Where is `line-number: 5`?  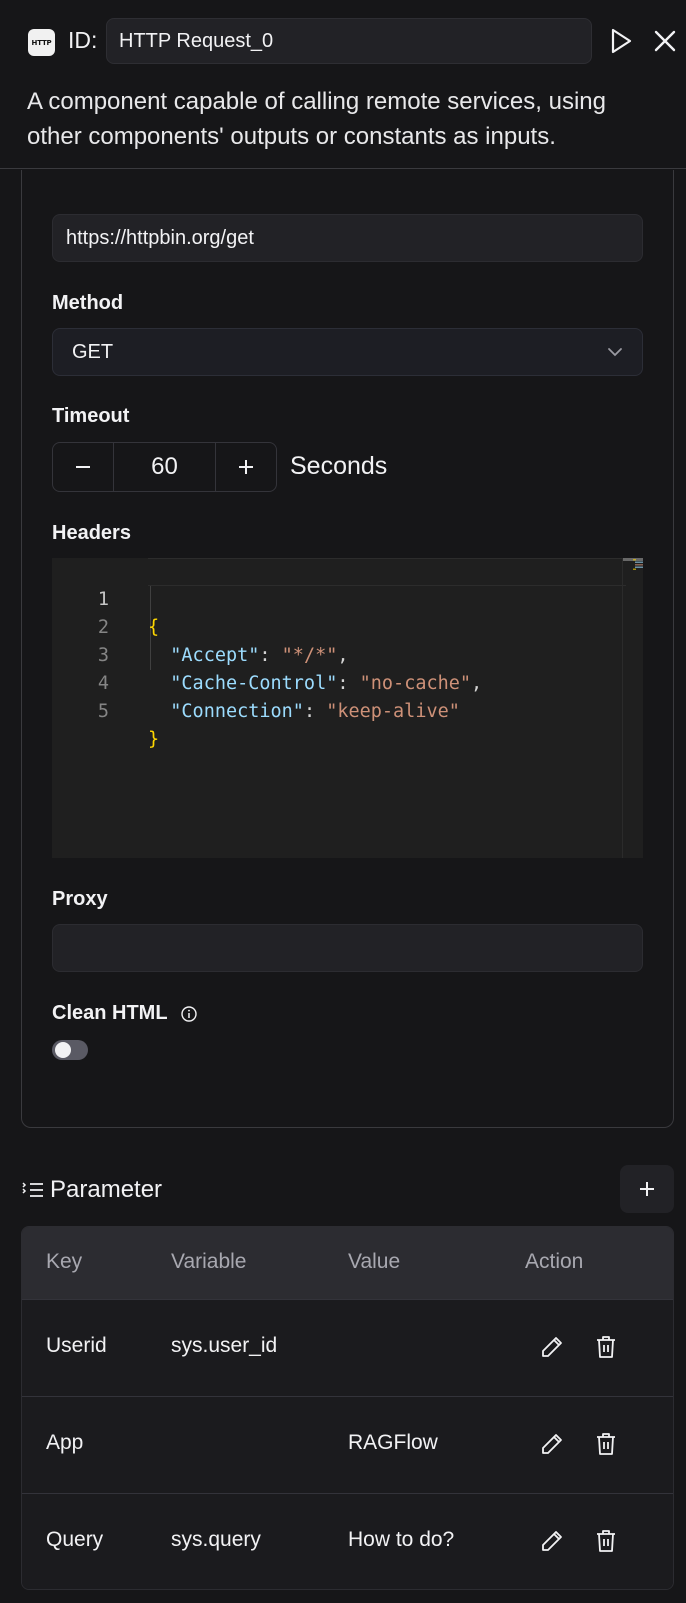
line-number: 5 is located at coordinates (103, 711).